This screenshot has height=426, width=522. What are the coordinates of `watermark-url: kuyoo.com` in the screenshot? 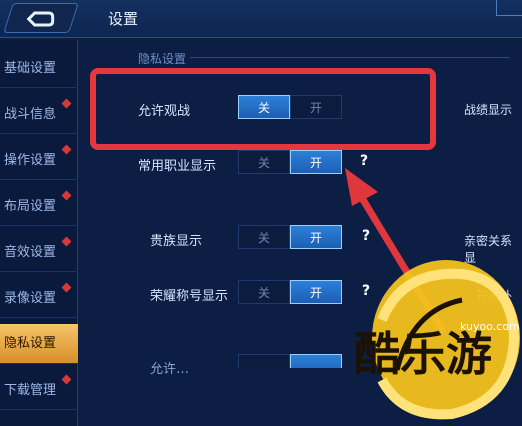 It's located at (490, 326).